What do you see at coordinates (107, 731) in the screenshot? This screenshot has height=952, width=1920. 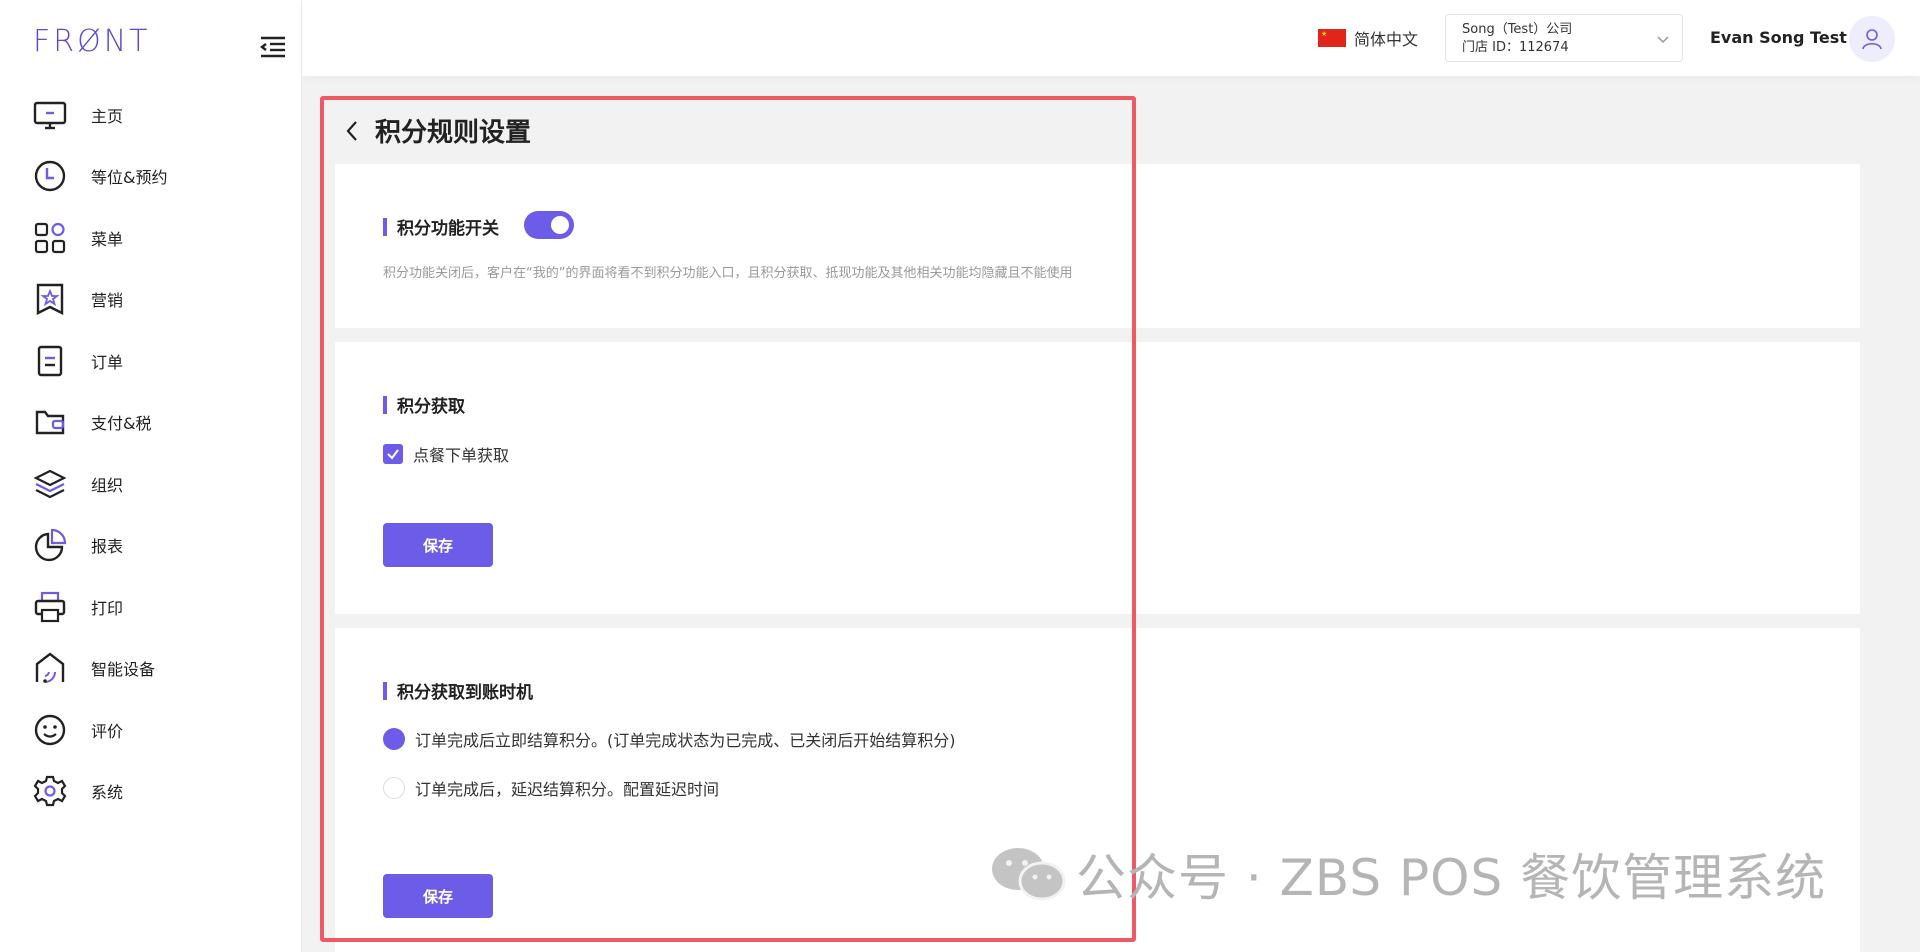 I see `sidebar-item-label: 评价` at bounding box center [107, 731].